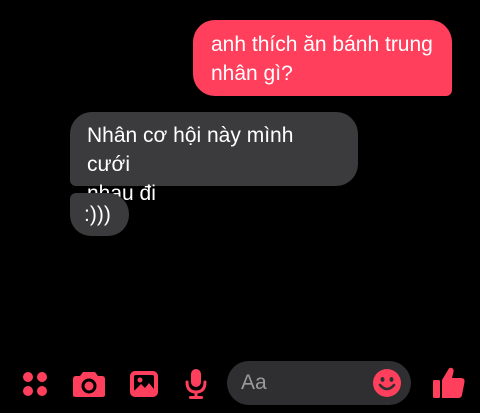 Image resolution: width=480 pixels, height=413 pixels. I want to click on thumbs-up-icon, so click(449, 383).